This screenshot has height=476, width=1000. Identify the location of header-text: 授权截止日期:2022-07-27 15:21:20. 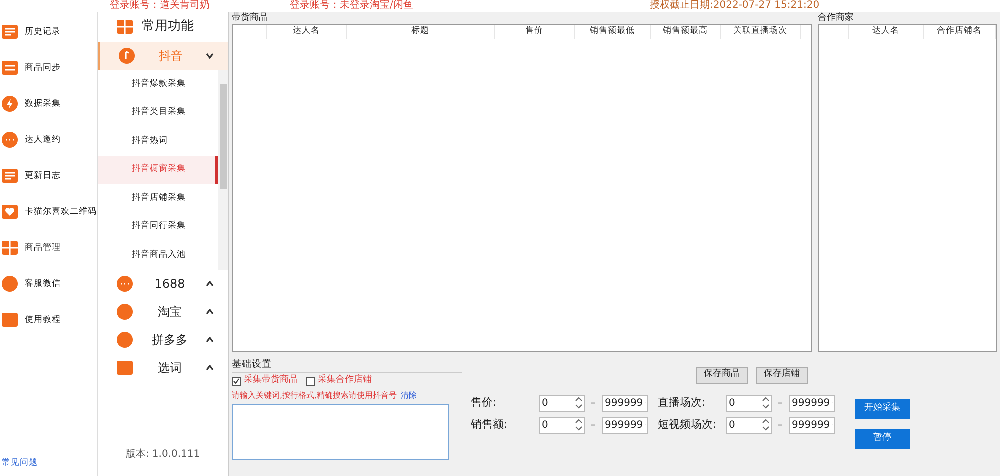
(735, 6).